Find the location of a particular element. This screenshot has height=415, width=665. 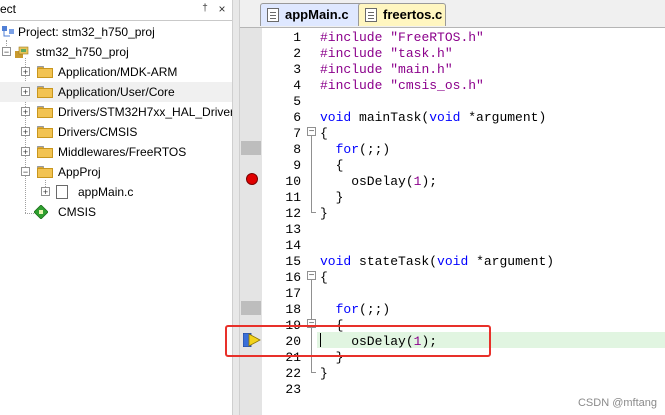

editor-tab-bar: appMain.c freertos.c is located at coordinates (452, 14).